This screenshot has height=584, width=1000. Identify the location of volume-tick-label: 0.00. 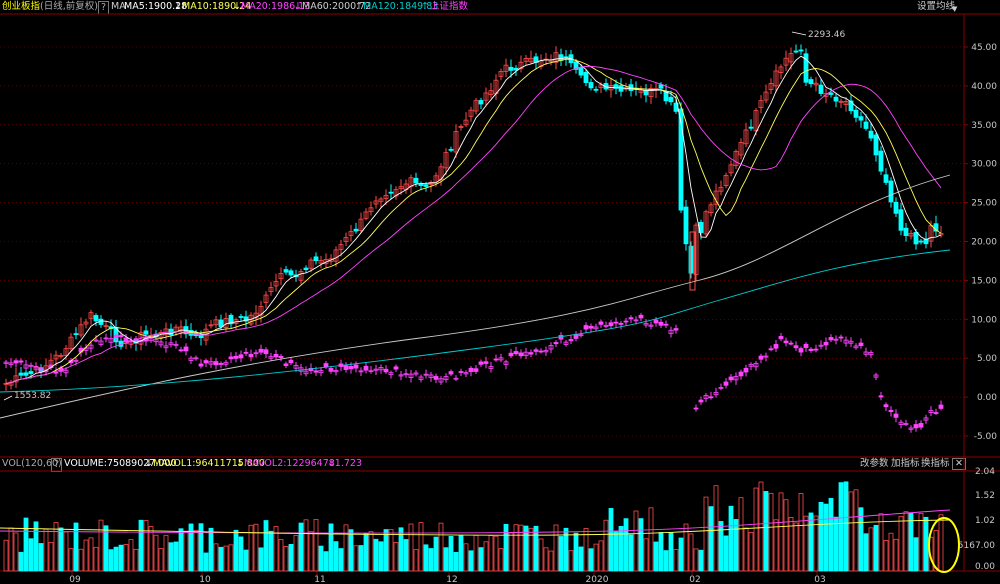
(985, 567).